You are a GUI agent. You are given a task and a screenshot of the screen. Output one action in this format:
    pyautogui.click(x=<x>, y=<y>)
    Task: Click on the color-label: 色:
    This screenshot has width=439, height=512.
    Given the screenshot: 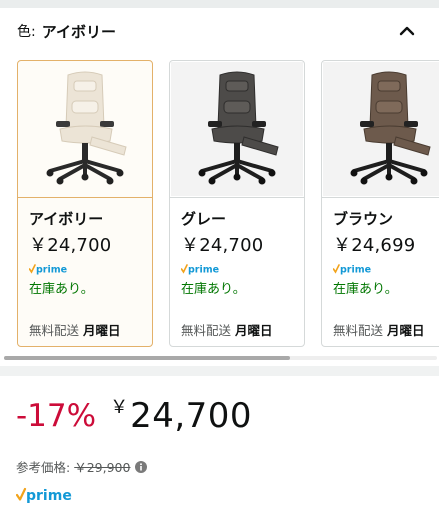 What is the action you would take?
    pyautogui.click(x=26, y=32)
    